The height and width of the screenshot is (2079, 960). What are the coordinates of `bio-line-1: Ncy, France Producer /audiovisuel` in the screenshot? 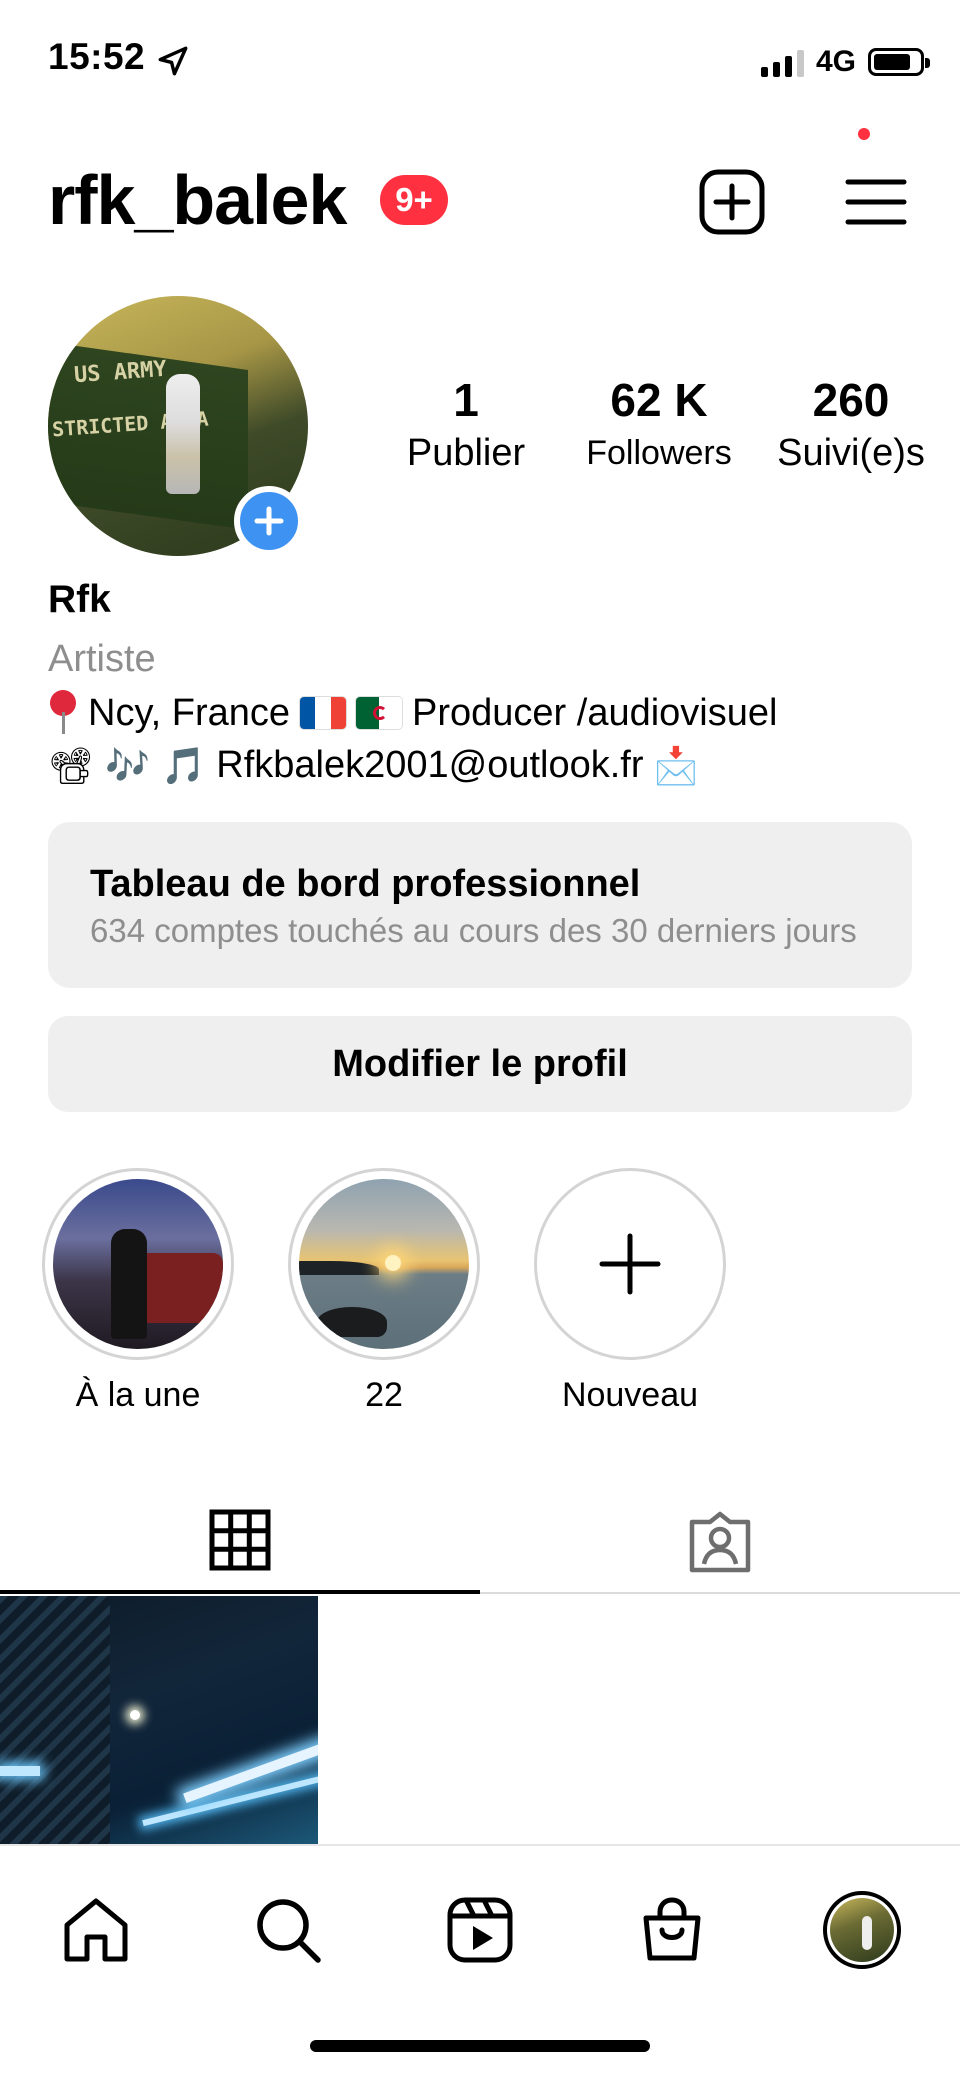 It's located at (412, 713).